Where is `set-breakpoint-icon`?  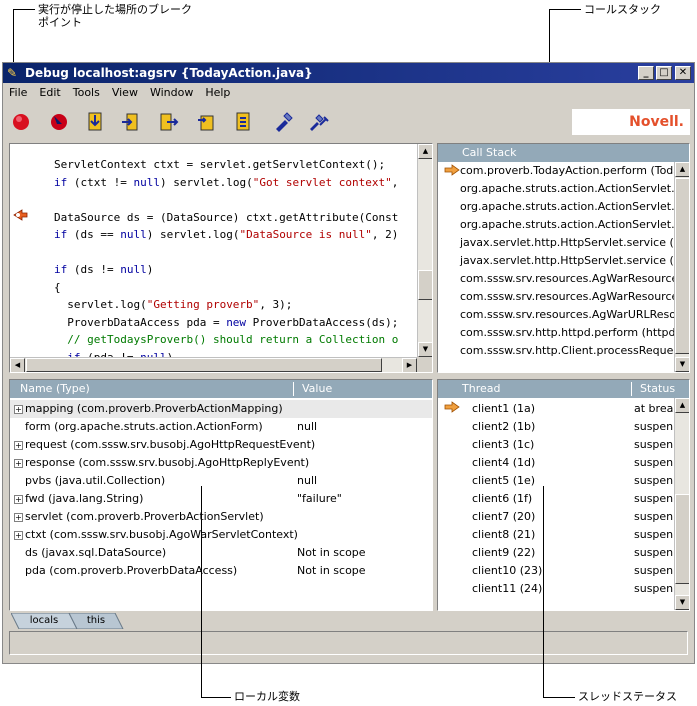 set-breakpoint-icon is located at coordinates (283, 122).